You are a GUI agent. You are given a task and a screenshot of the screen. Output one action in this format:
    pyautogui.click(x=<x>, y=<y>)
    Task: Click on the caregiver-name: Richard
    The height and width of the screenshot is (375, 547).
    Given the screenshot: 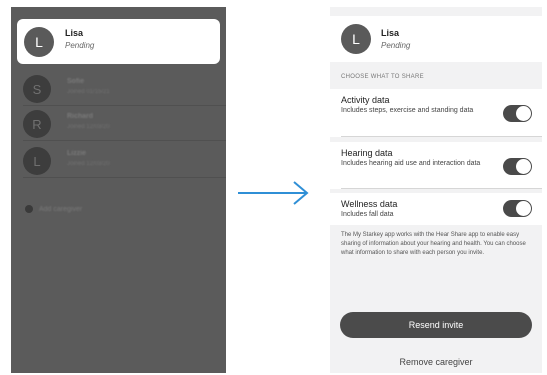 What is the action you would take?
    pyautogui.click(x=80, y=116)
    